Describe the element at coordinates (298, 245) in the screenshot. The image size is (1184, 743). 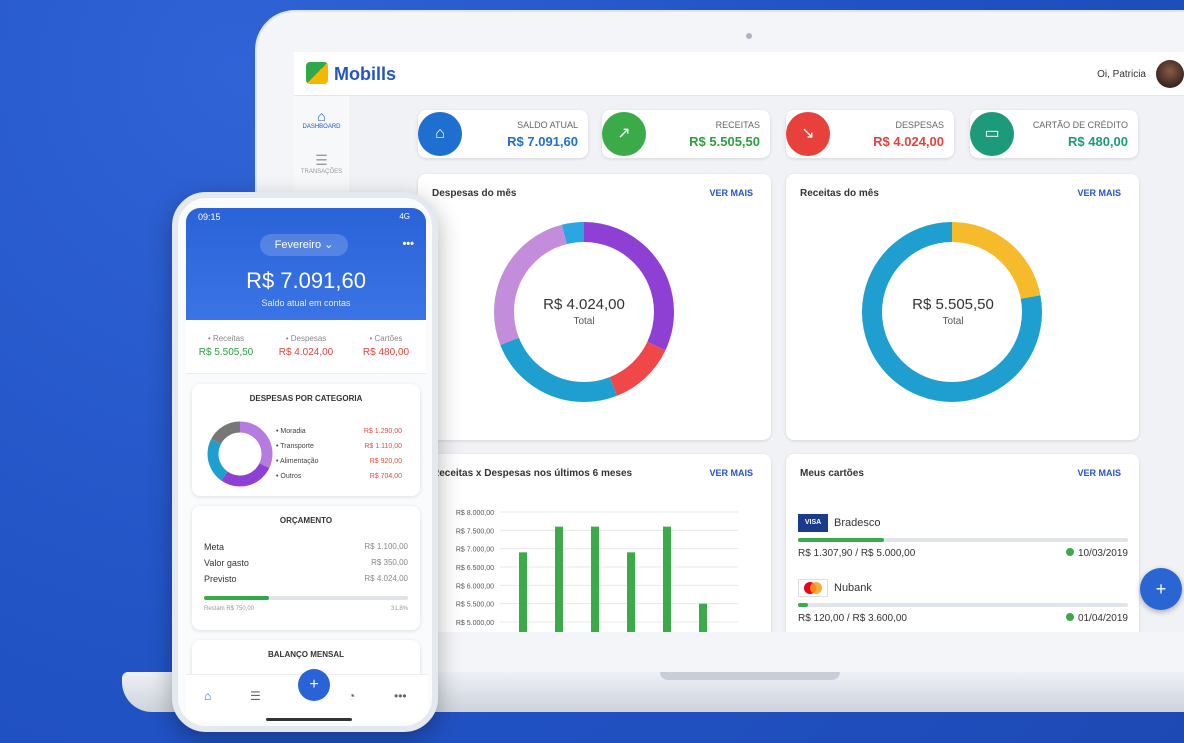
I see `month-label: Fevereiro` at that location.